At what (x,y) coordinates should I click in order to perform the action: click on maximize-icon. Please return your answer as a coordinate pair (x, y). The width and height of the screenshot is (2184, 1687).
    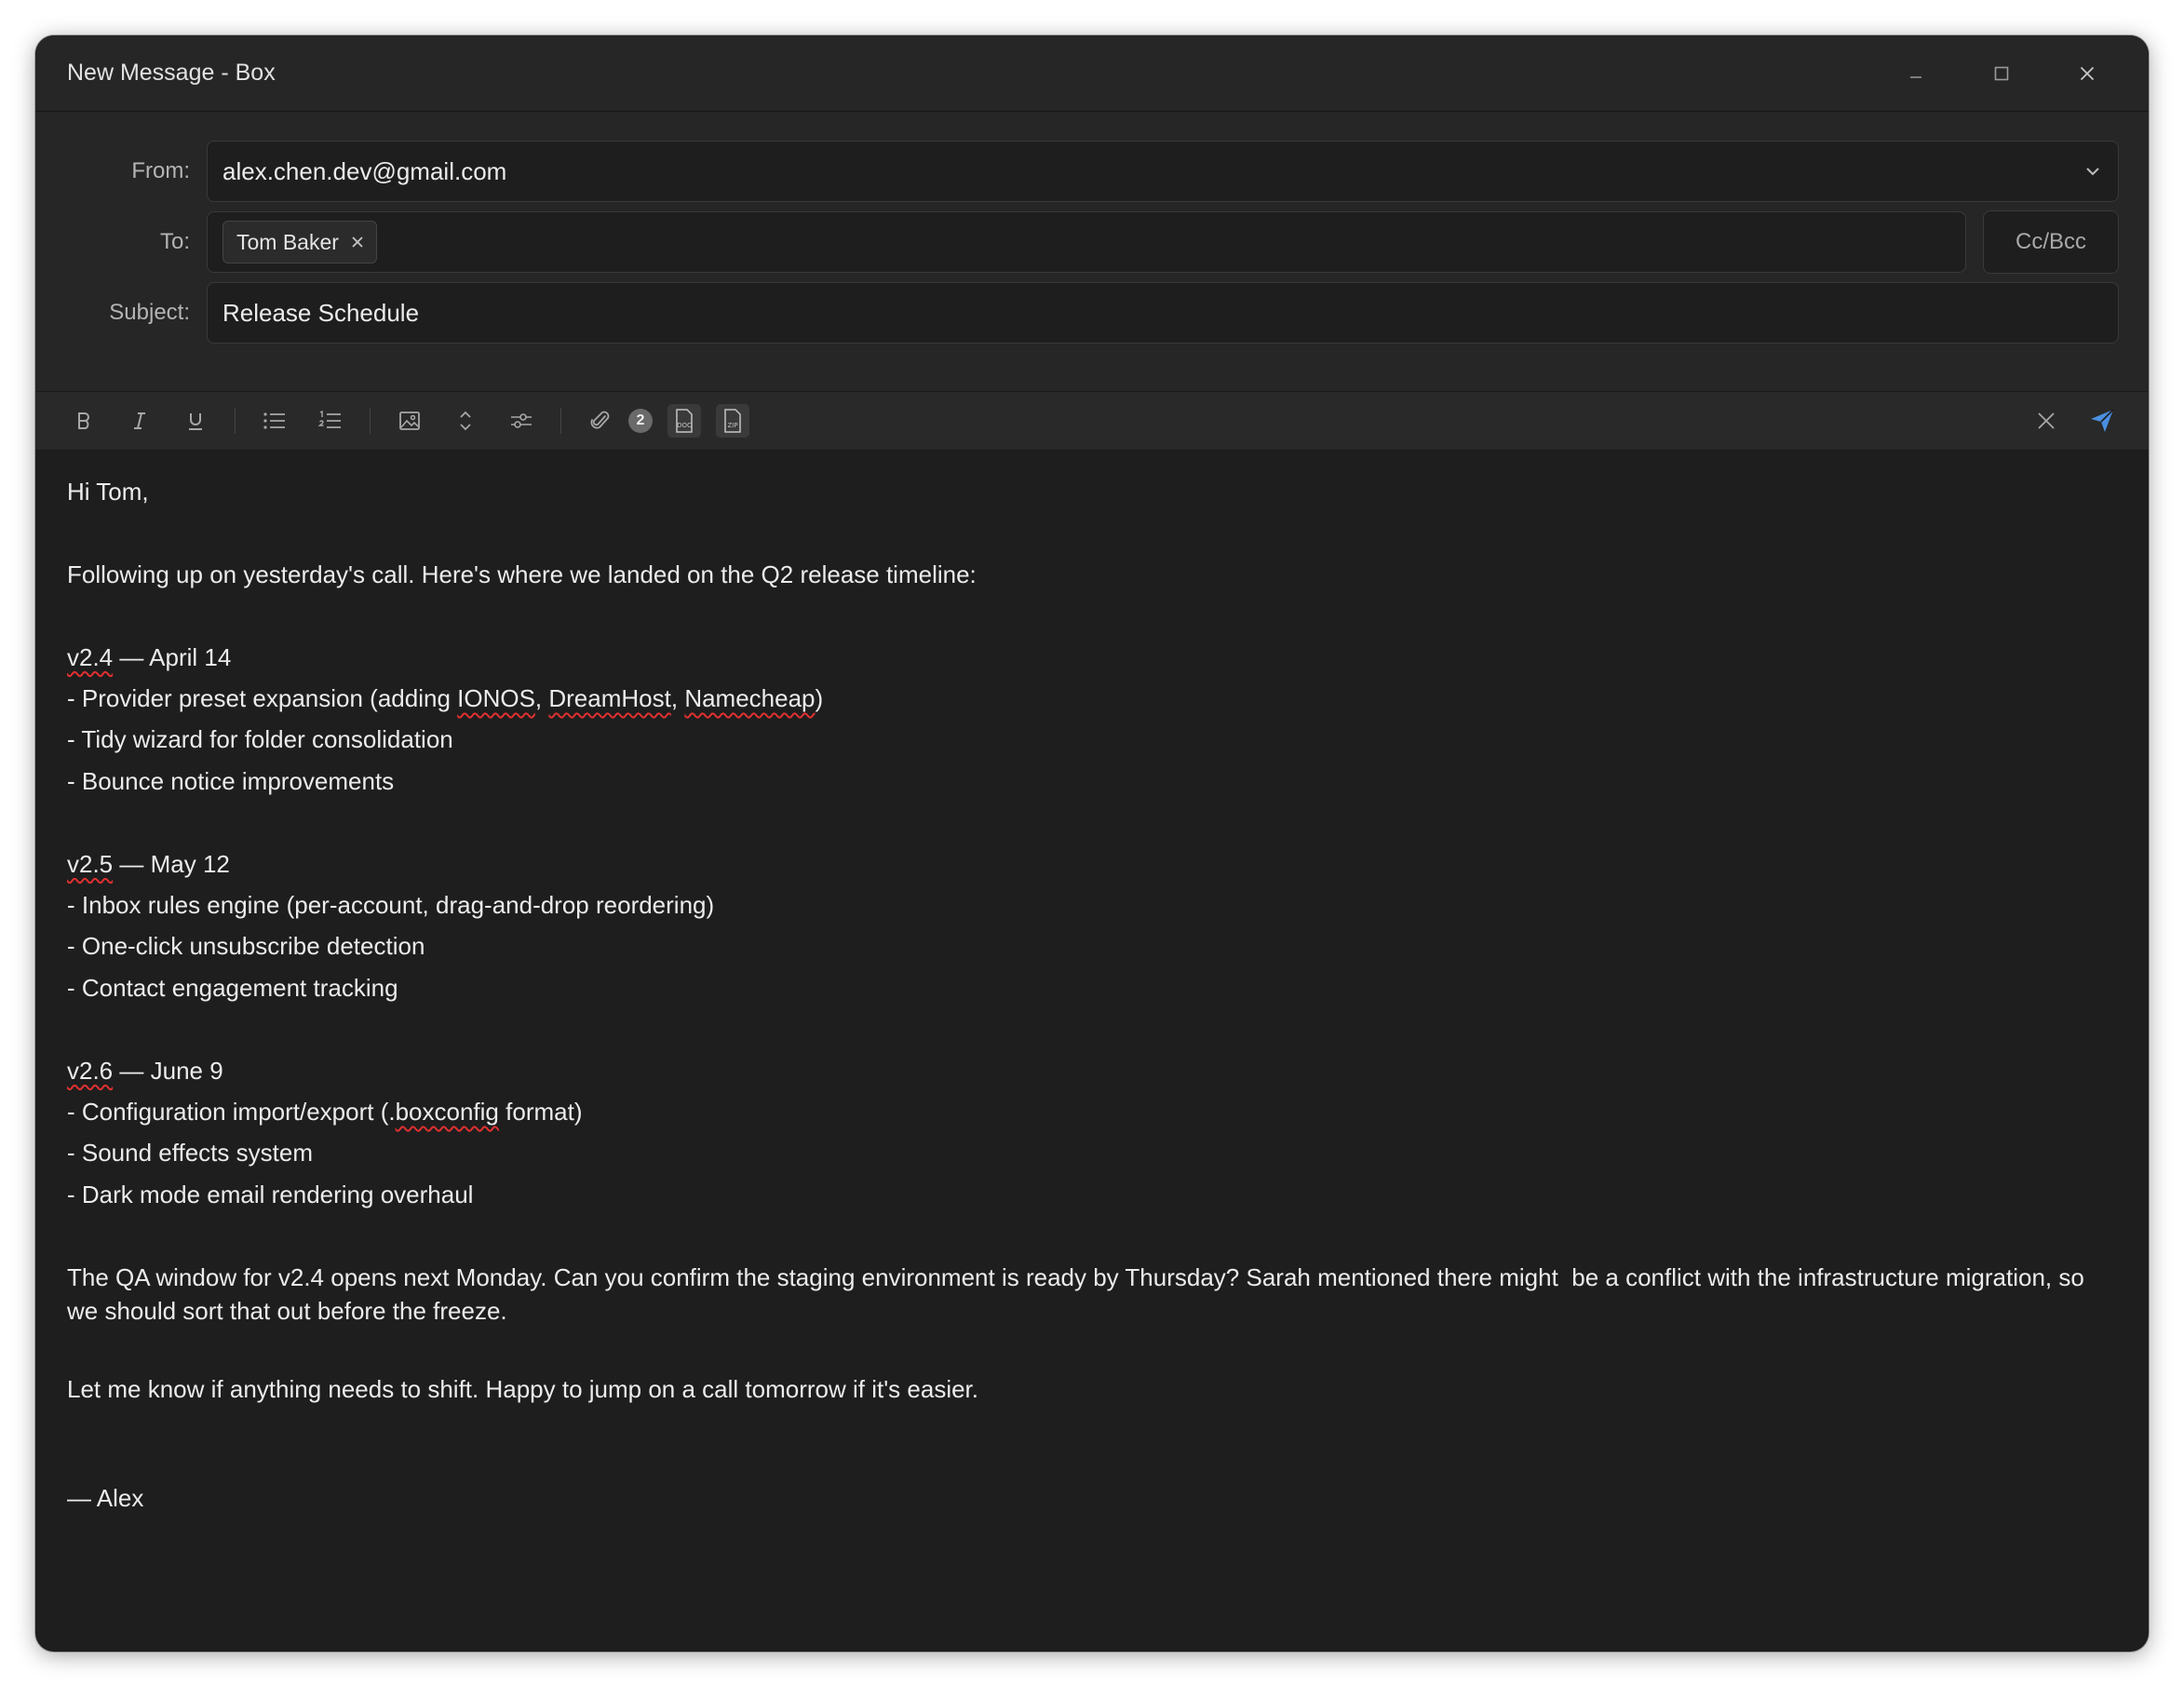
    Looking at the image, I should click on (2002, 73).